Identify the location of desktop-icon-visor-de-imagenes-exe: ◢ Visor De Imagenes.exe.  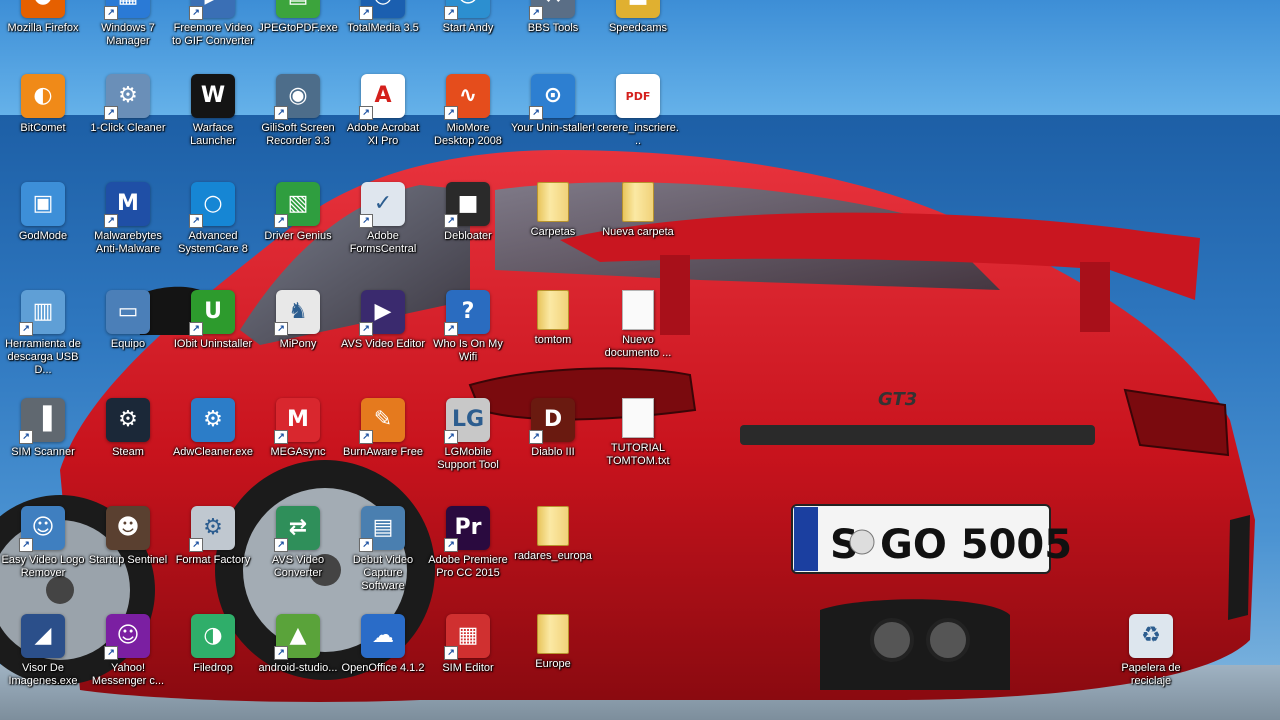
(43, 651).